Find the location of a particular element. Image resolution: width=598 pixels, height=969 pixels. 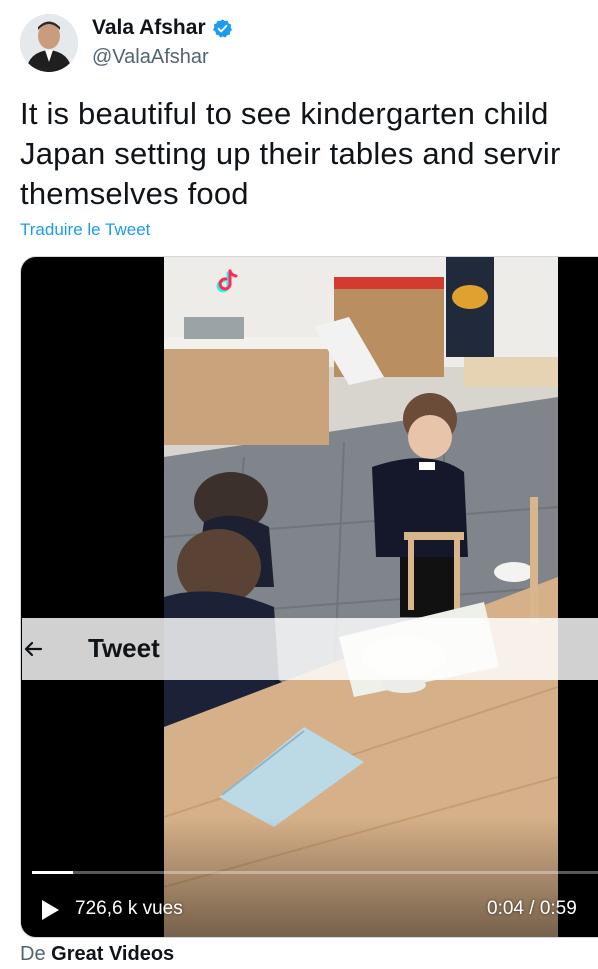

tweet-text-line-2: Japan setting up their tables and servir is located at coordinates (290, 153).